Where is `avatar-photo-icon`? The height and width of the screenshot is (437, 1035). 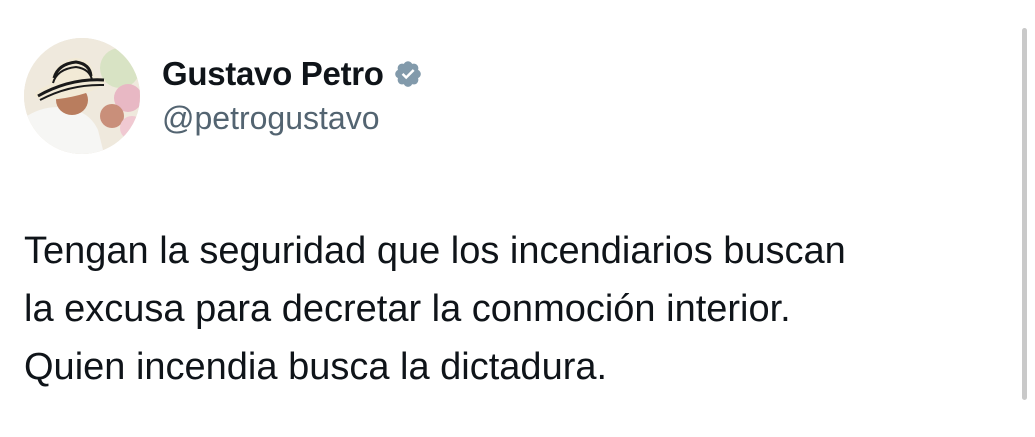
avatar-photo-icon is located at coordinates (82, 96).